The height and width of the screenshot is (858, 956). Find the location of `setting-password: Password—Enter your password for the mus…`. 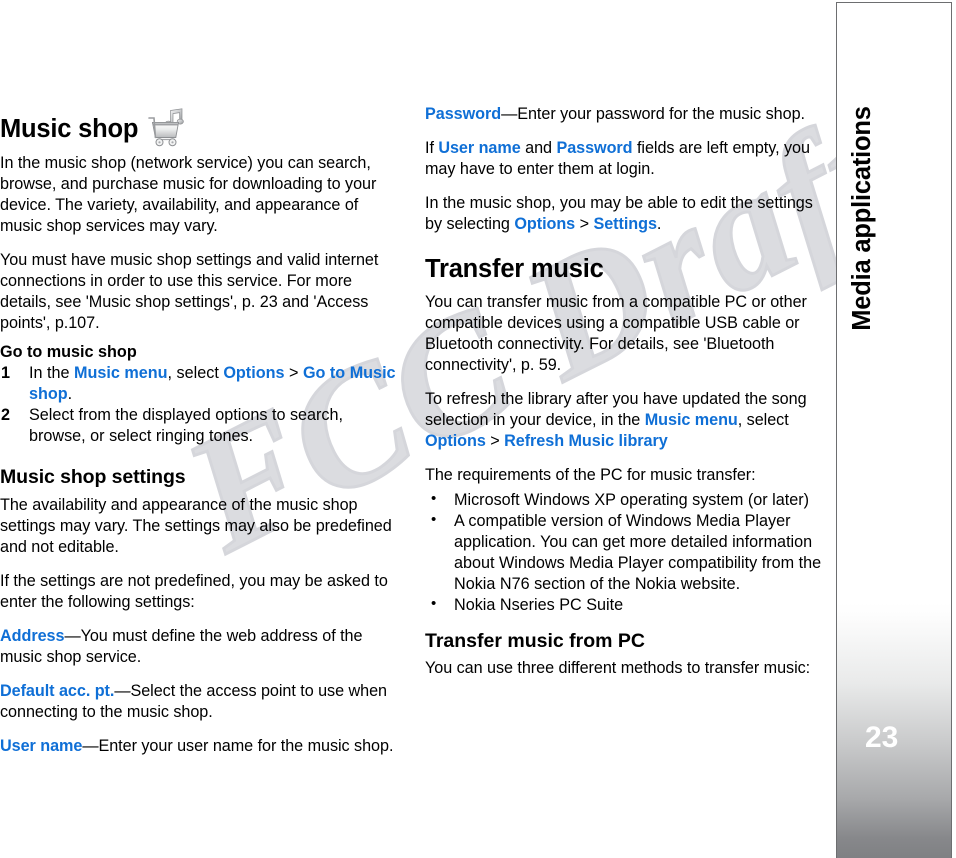

setting-password: Password—Enter your password for the mus… is located at coordinates (626, 114).